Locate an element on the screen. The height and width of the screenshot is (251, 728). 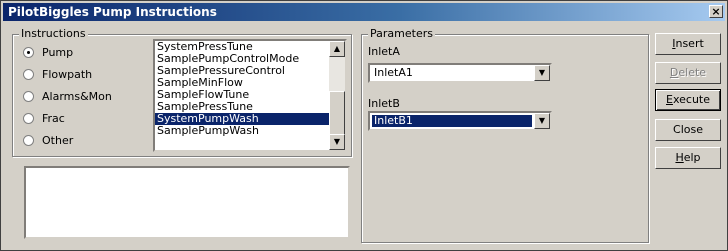
instruction-description-box is located at coordinates (187, 202).